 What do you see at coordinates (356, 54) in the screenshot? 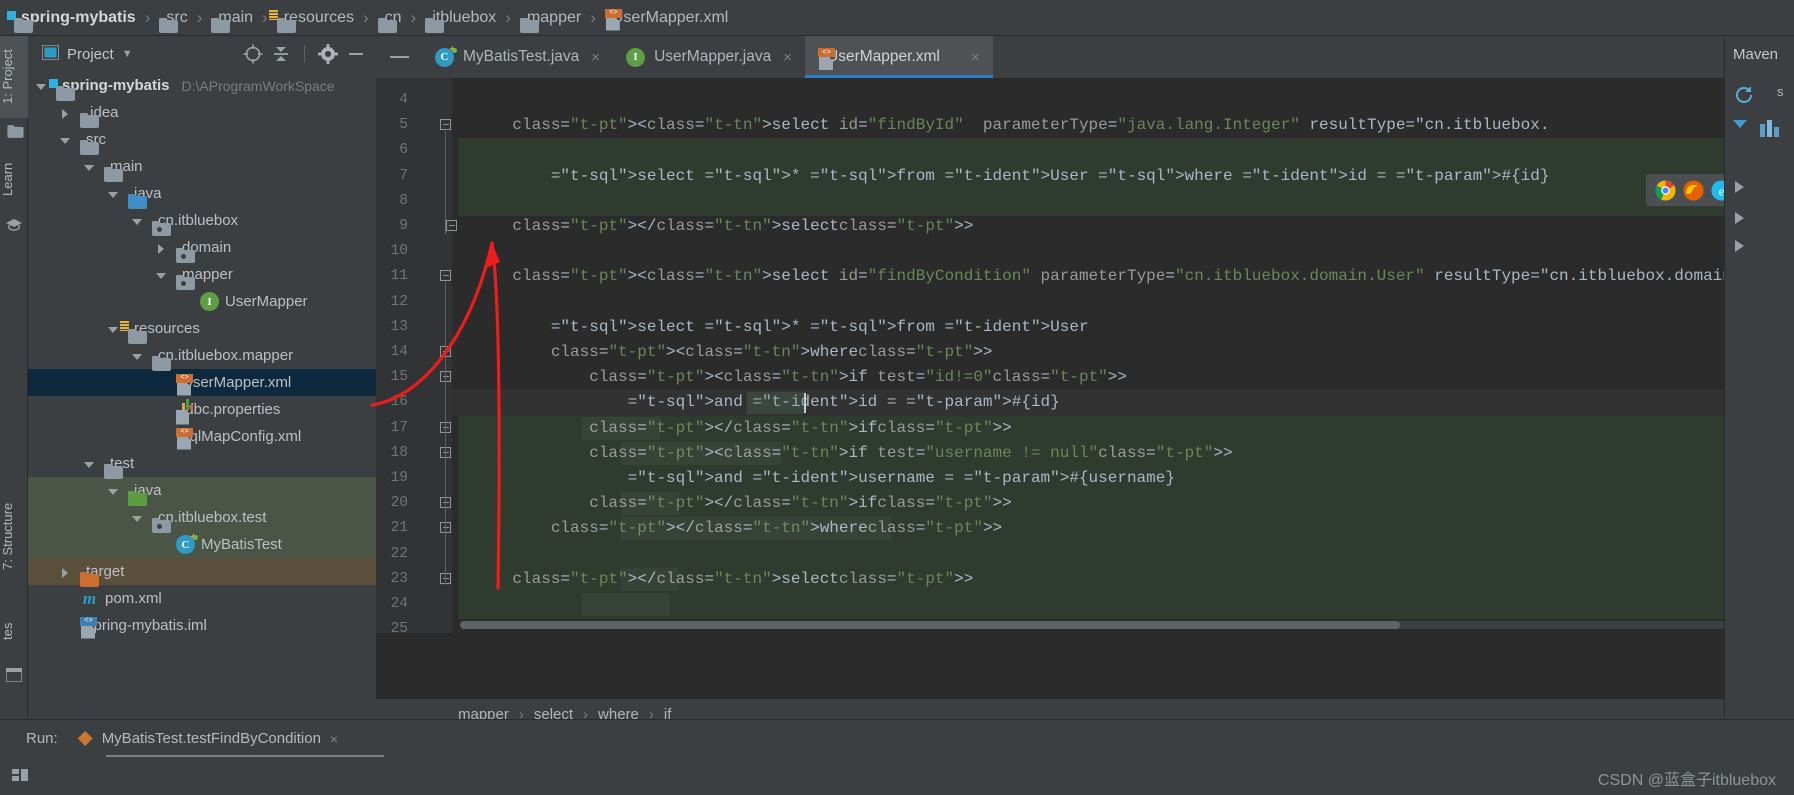
I see `hide-panel-icon` at bounding box center [356, 54].